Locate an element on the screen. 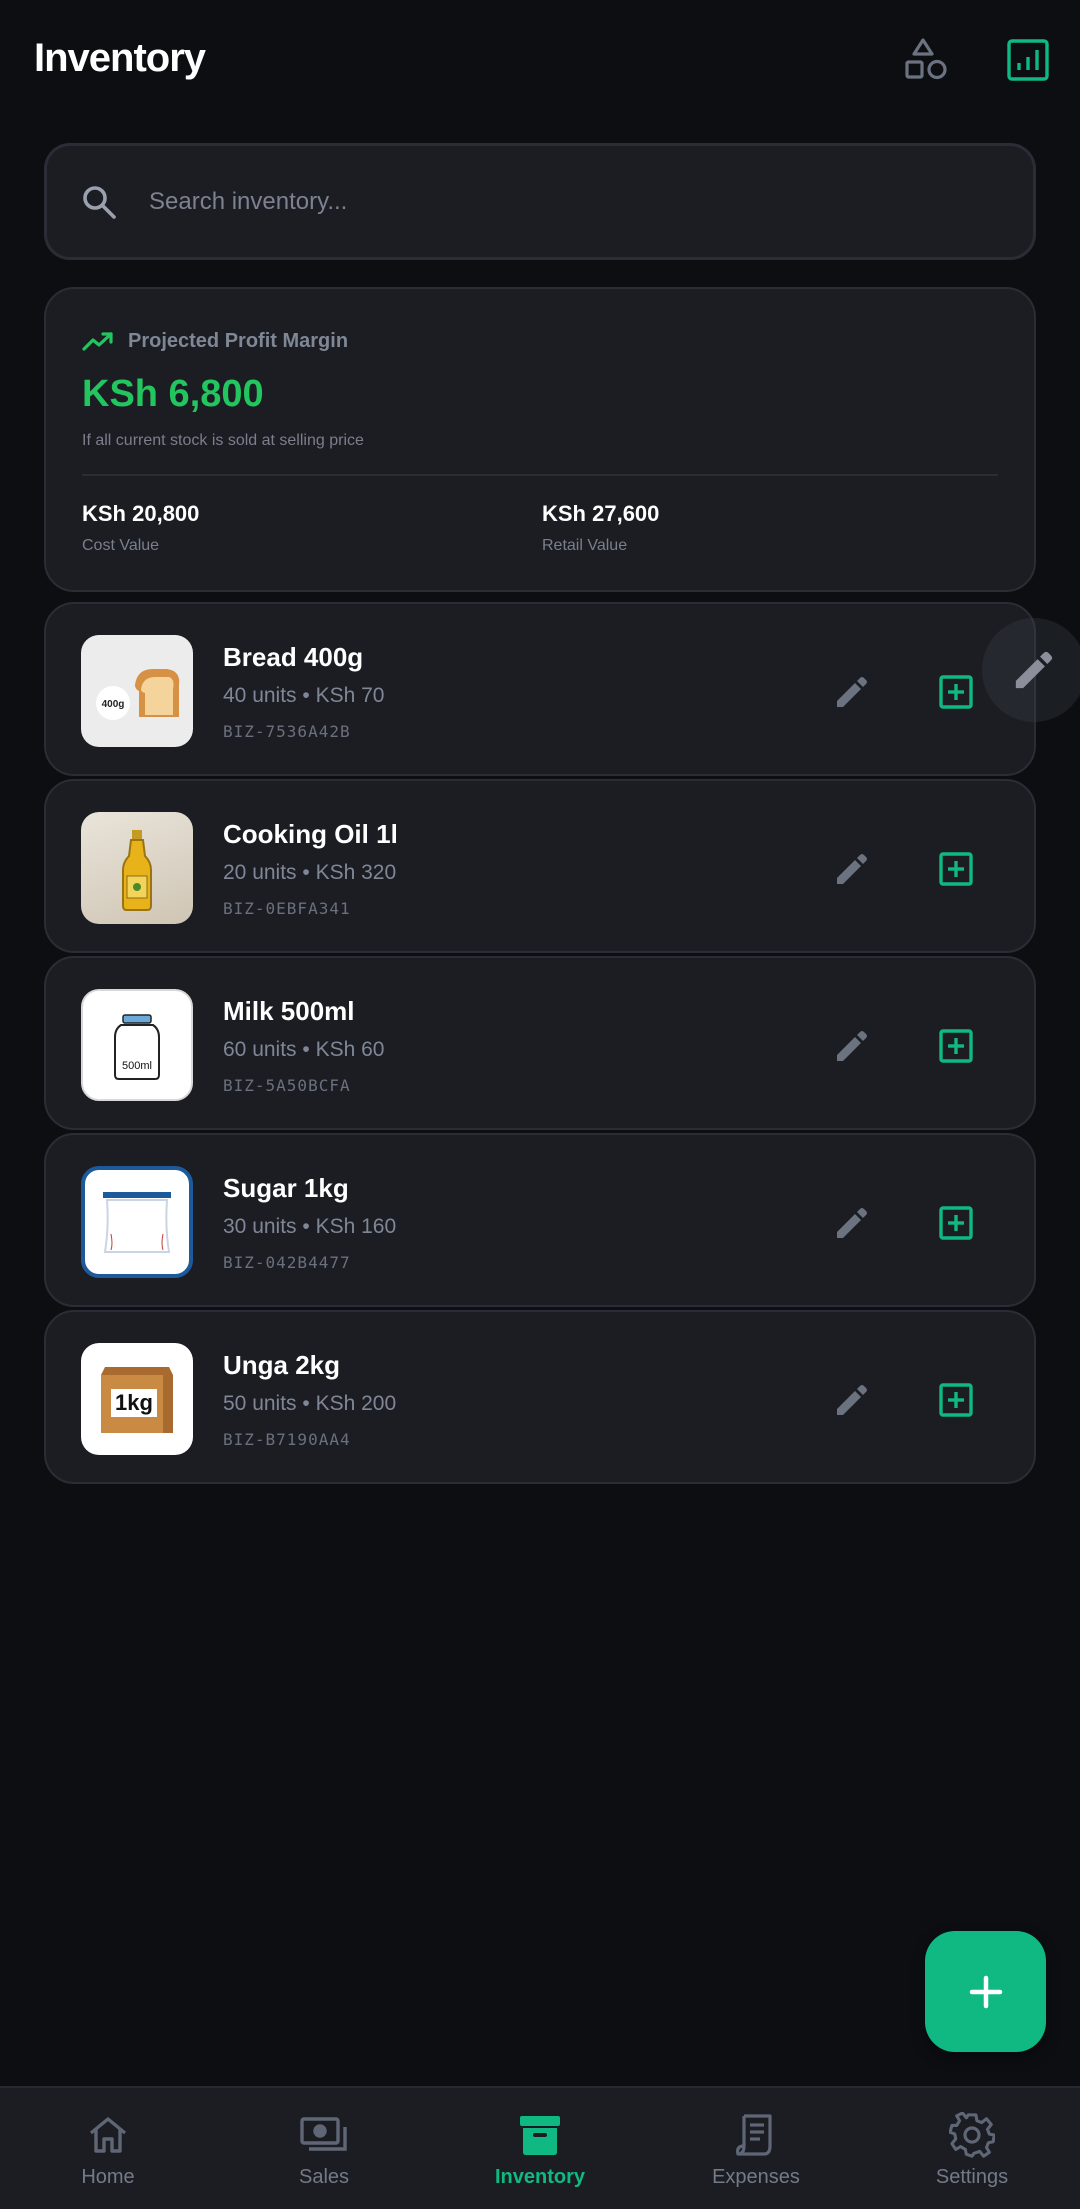 The image size is (1080, 2209). divider is located at coordinates (540, 475).